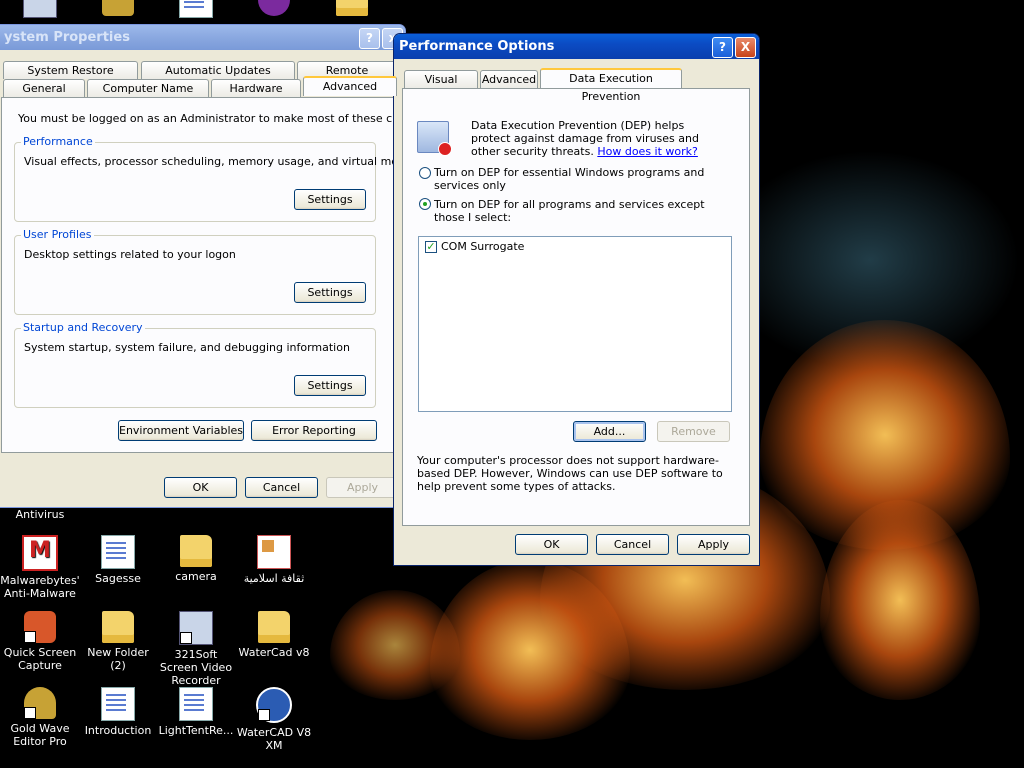  Describe the element at coordinates (274, 705) in the screenshot. I see `watercad-icon` at that location.